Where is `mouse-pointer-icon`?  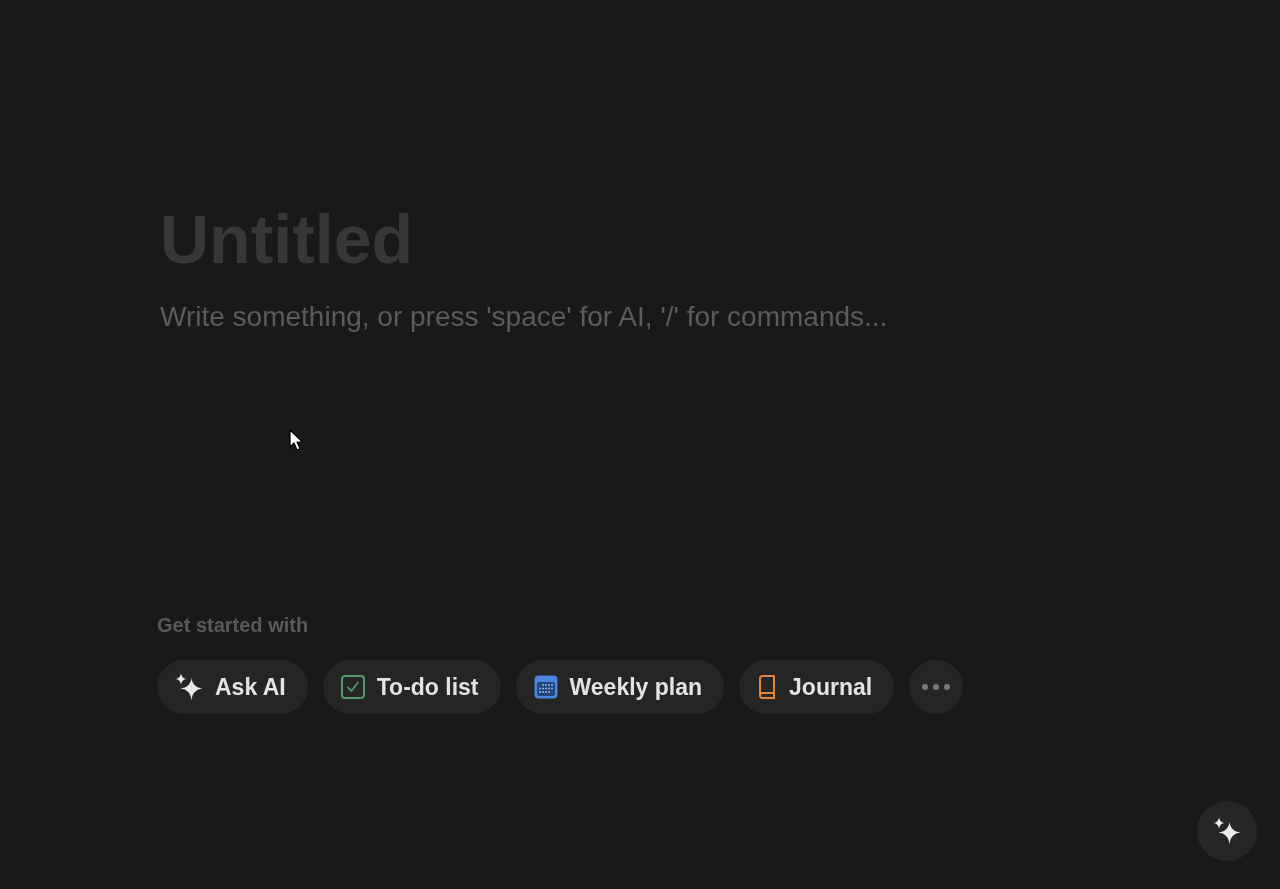
mouse-pointer-icon is located at coordinates (297, 441).